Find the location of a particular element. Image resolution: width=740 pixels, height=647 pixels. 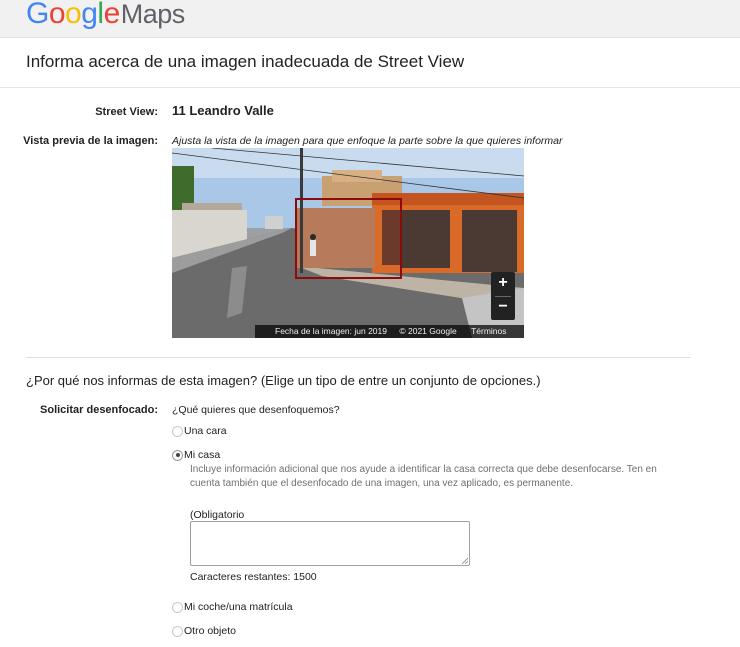

option-face: Una cara is located at coordinates (199, 431).